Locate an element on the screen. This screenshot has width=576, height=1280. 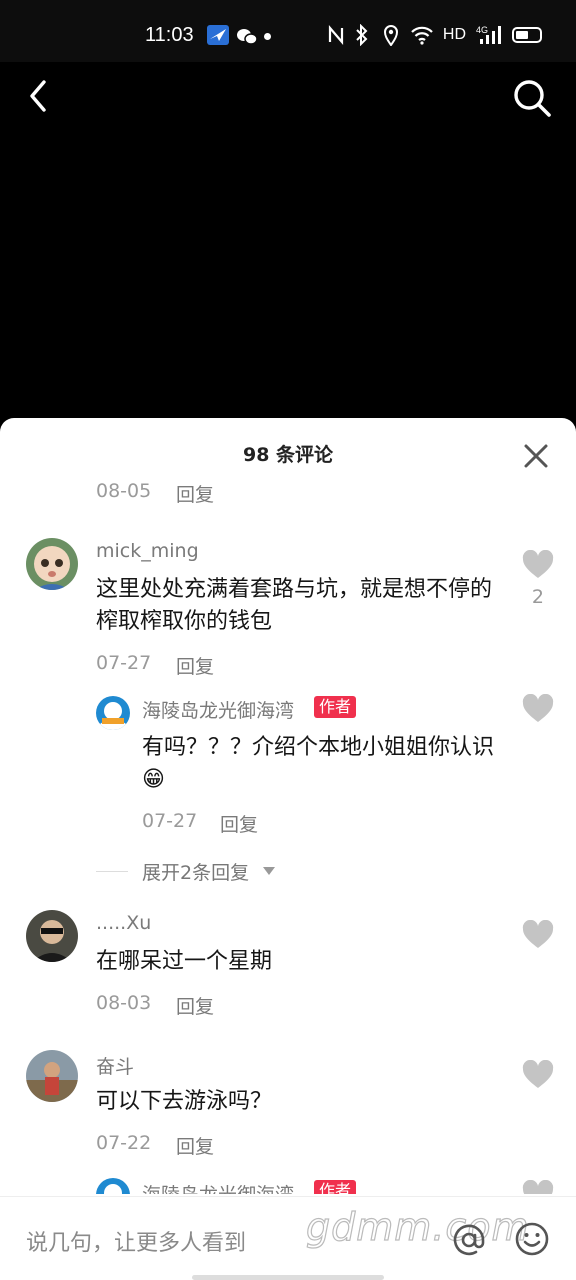
comment-text: 这里处处充满着套路与坑，就是想不停的榨取榨取你的钱包 is located at coordinates (294, 605).